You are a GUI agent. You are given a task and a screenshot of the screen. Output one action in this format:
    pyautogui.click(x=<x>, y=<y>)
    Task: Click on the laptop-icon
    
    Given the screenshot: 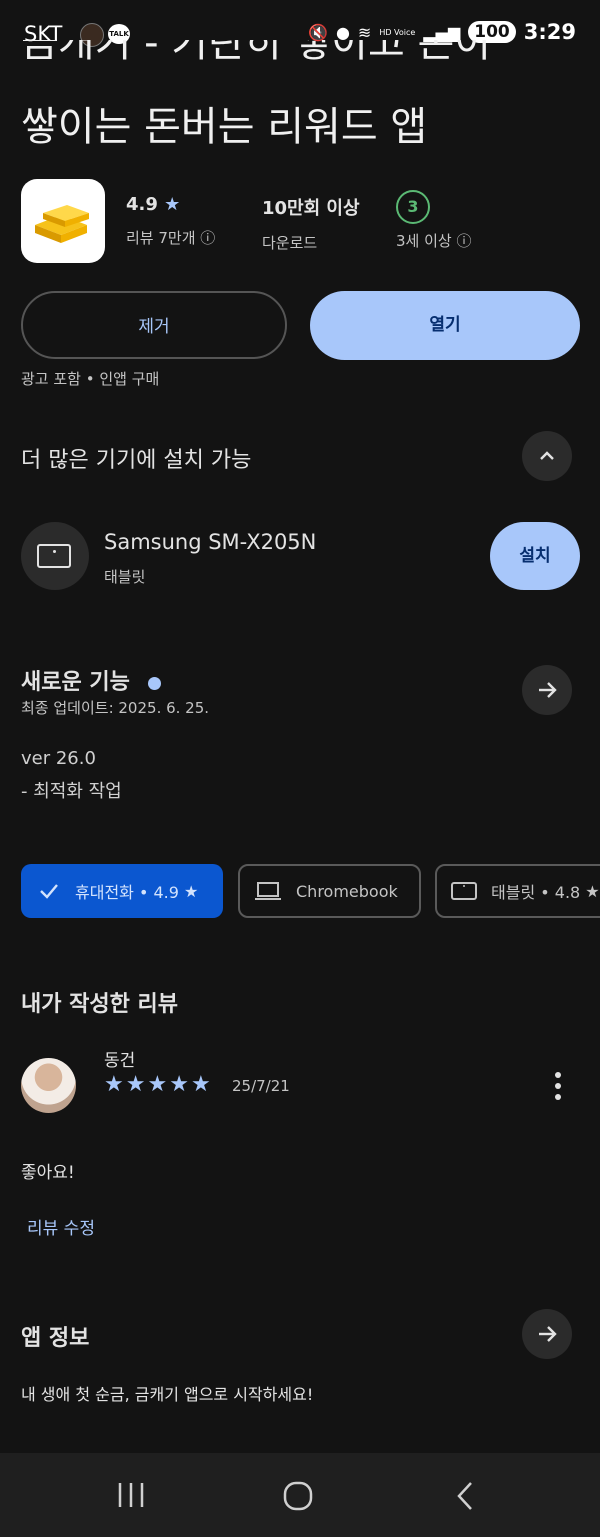 What is the action you would take?
    pyautogui.click(x=268, y=891)
    